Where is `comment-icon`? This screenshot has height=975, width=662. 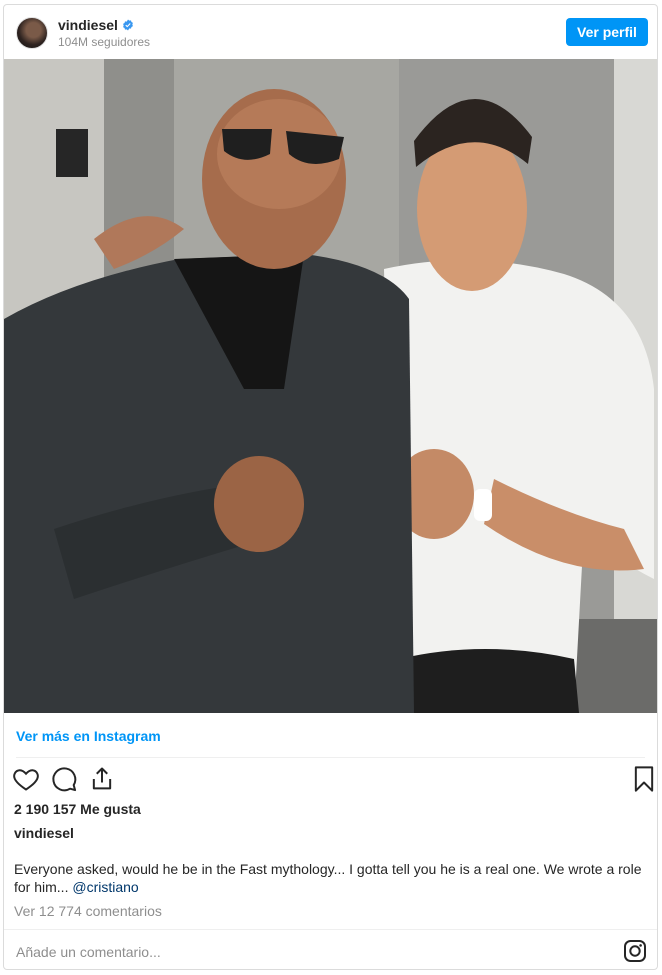 comment-icon is located at coordinates (64, 779).